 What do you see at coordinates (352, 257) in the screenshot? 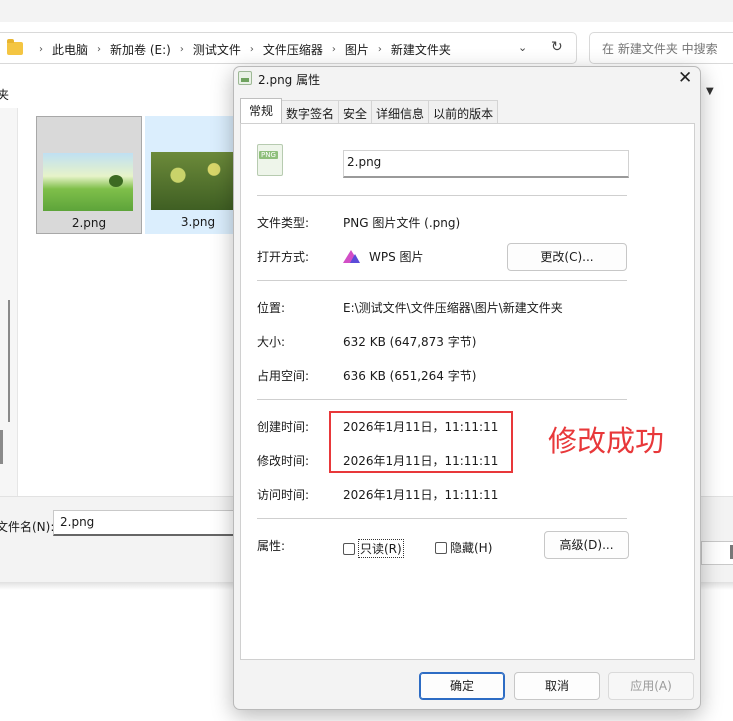
I see `wps-icon` at bounding box center [352, 257].